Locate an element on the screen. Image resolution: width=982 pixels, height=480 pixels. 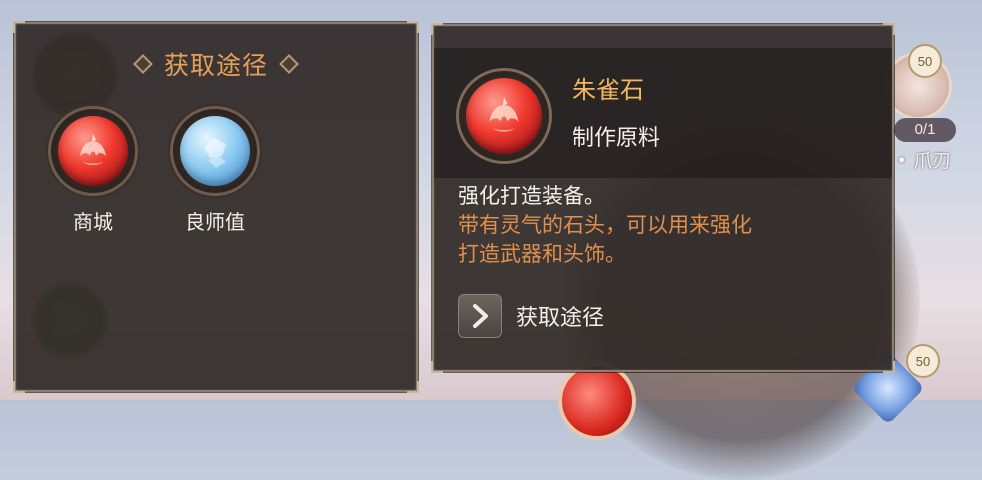
acquire-route-label: 获取途径 is located at coordinates (560, 318).